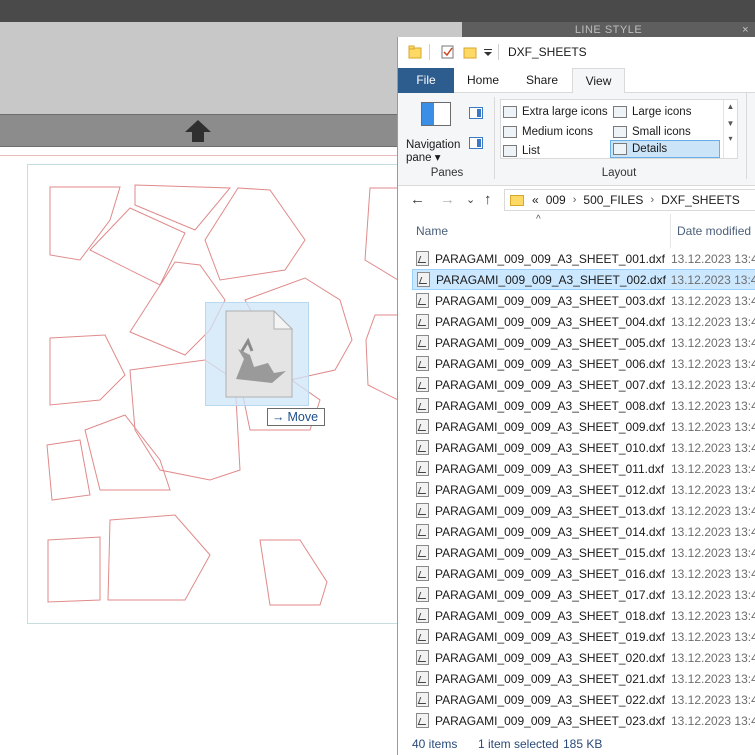 The height and width of the screenshot is (755, 755). I want to click on current-view-group, so click(750, 136).